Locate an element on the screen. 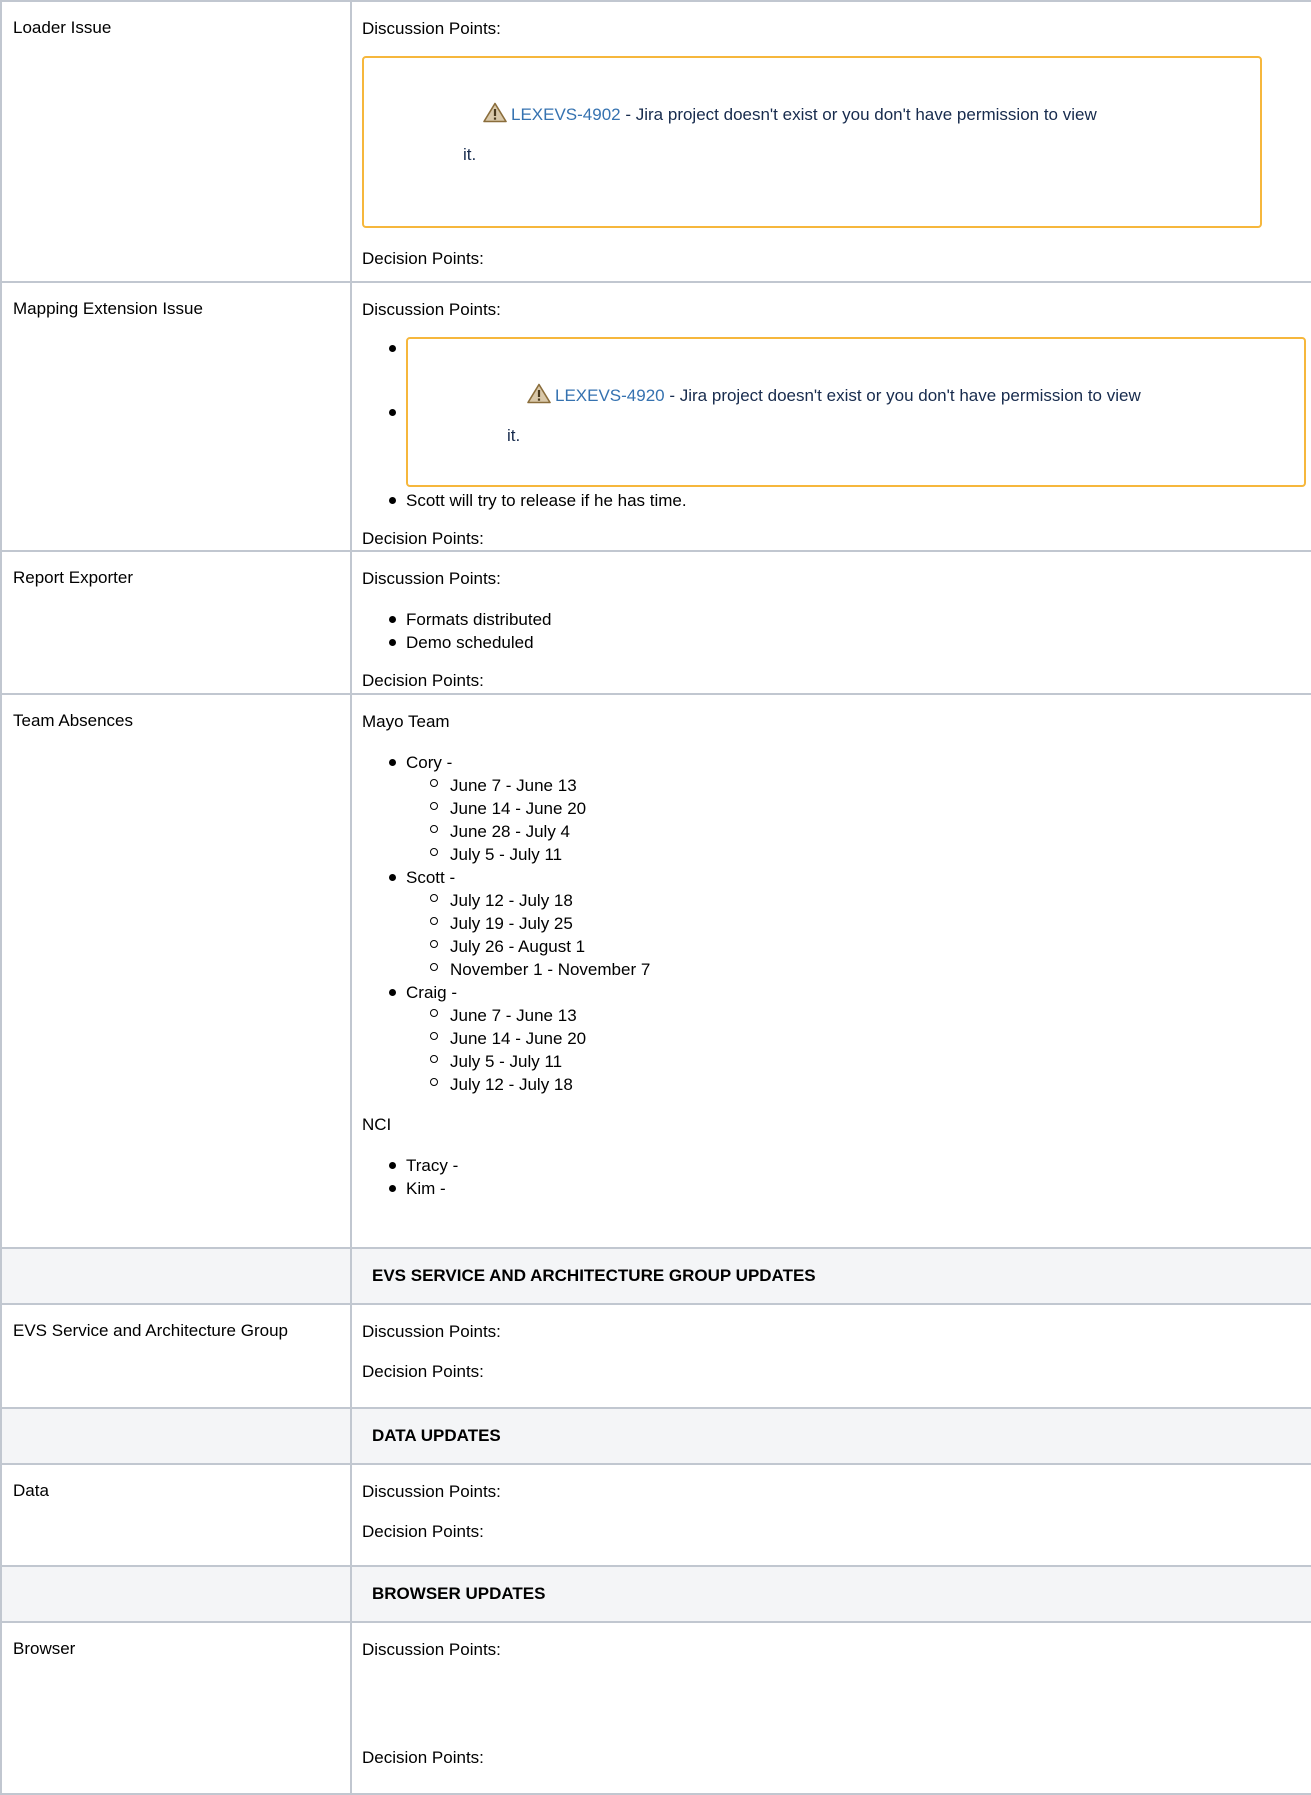 The image size is (1311, 1795). list-item-text: Demo scheduled is located at coordinates (470, 642).